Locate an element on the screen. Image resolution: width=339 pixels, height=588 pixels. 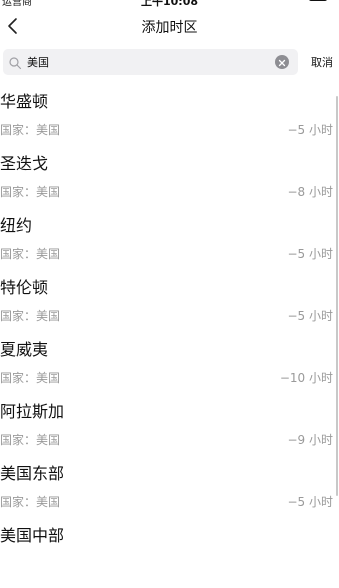
utc-offset: −9 小时 is located at coordinates (310, 440).